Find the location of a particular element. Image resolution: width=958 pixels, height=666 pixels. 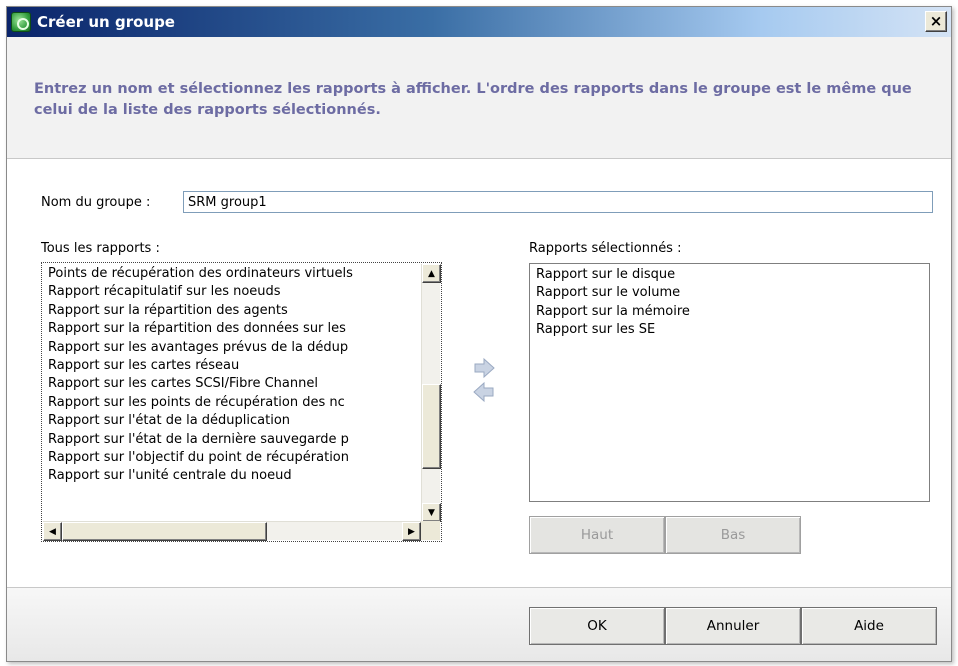

ok-label: OK is located at coordinates (597, 626).